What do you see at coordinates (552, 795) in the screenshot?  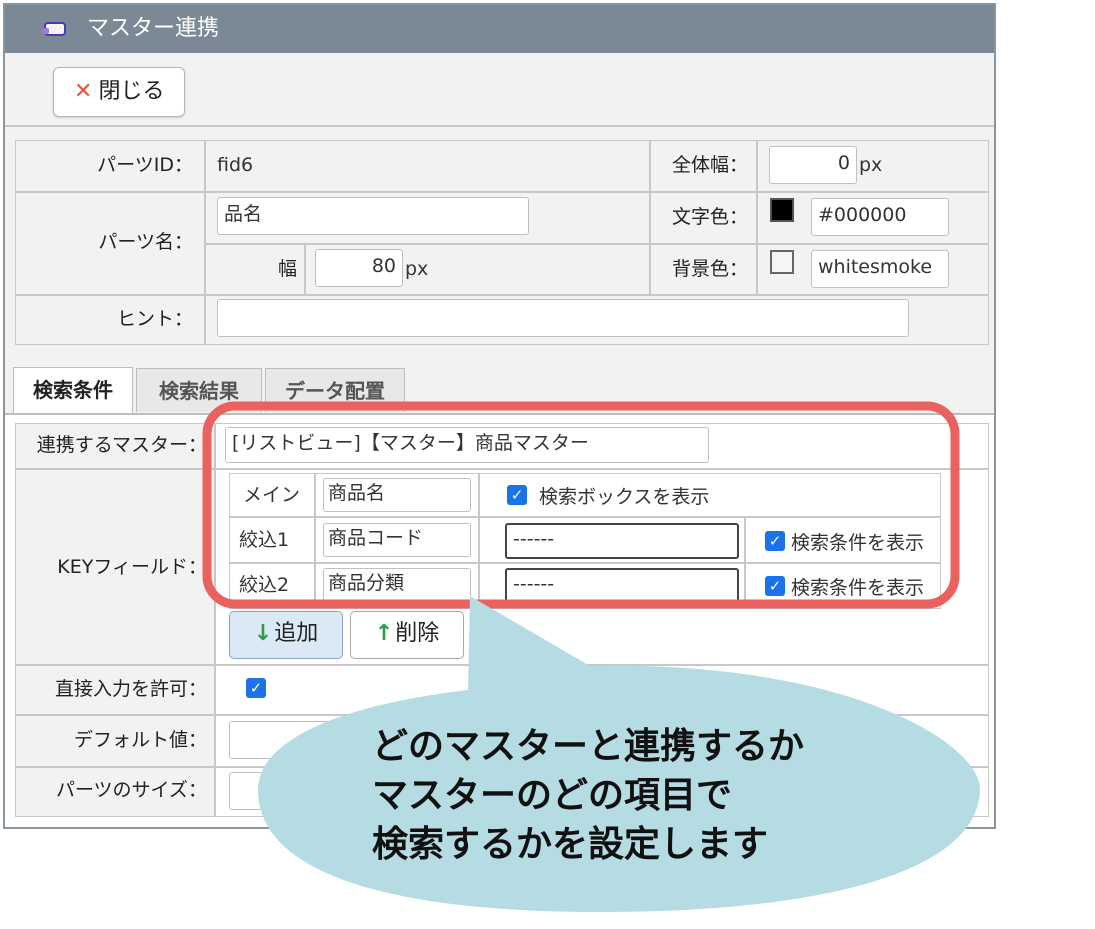 I see `callout-line: マスターのどの項目で` at bounding box center [552, 795].